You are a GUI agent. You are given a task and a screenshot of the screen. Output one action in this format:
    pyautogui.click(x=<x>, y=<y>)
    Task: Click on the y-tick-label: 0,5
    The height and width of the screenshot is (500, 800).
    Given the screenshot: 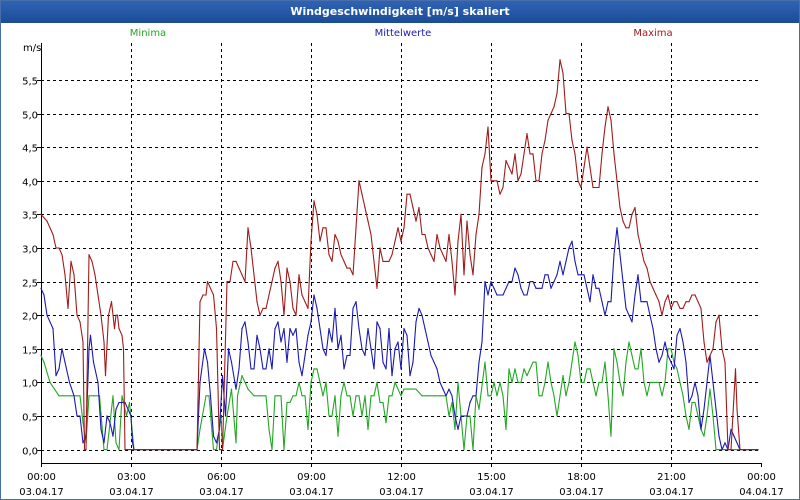 What is the action you would take?
    pyautogui.click(x=30, y=418)
    